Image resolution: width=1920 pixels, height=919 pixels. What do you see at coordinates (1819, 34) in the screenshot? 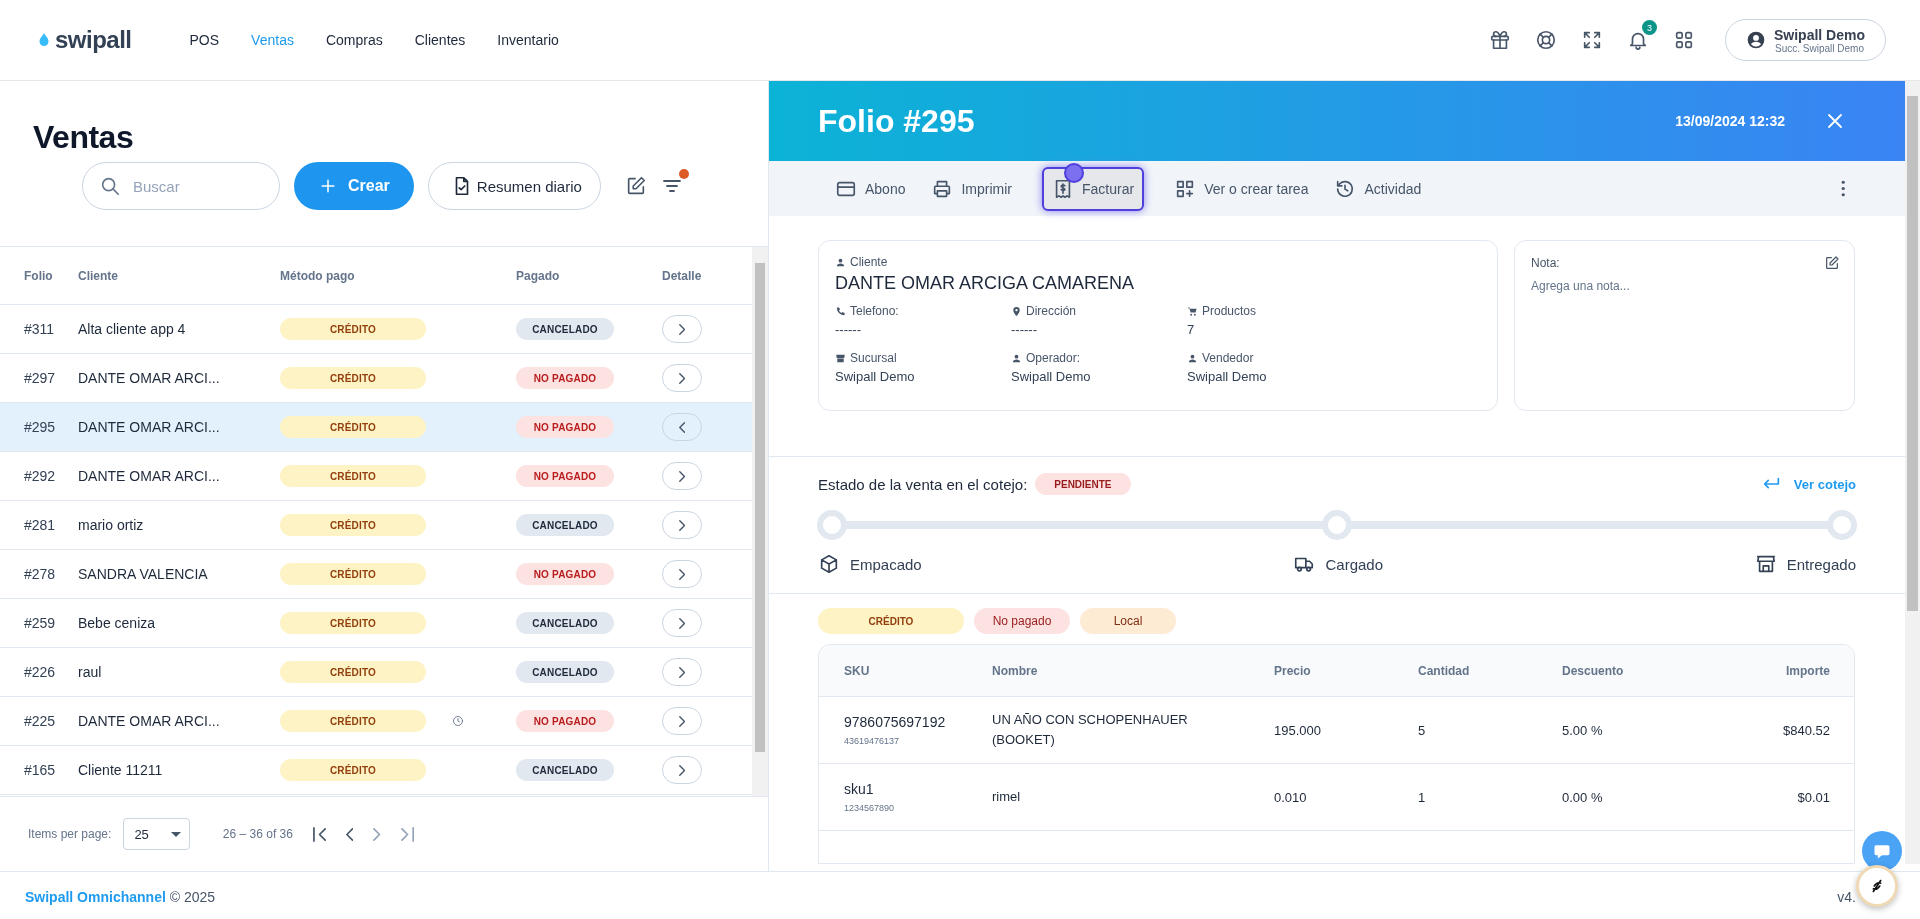
I see `user-name: Swipall Demo` at bounding box center [1819, 34].